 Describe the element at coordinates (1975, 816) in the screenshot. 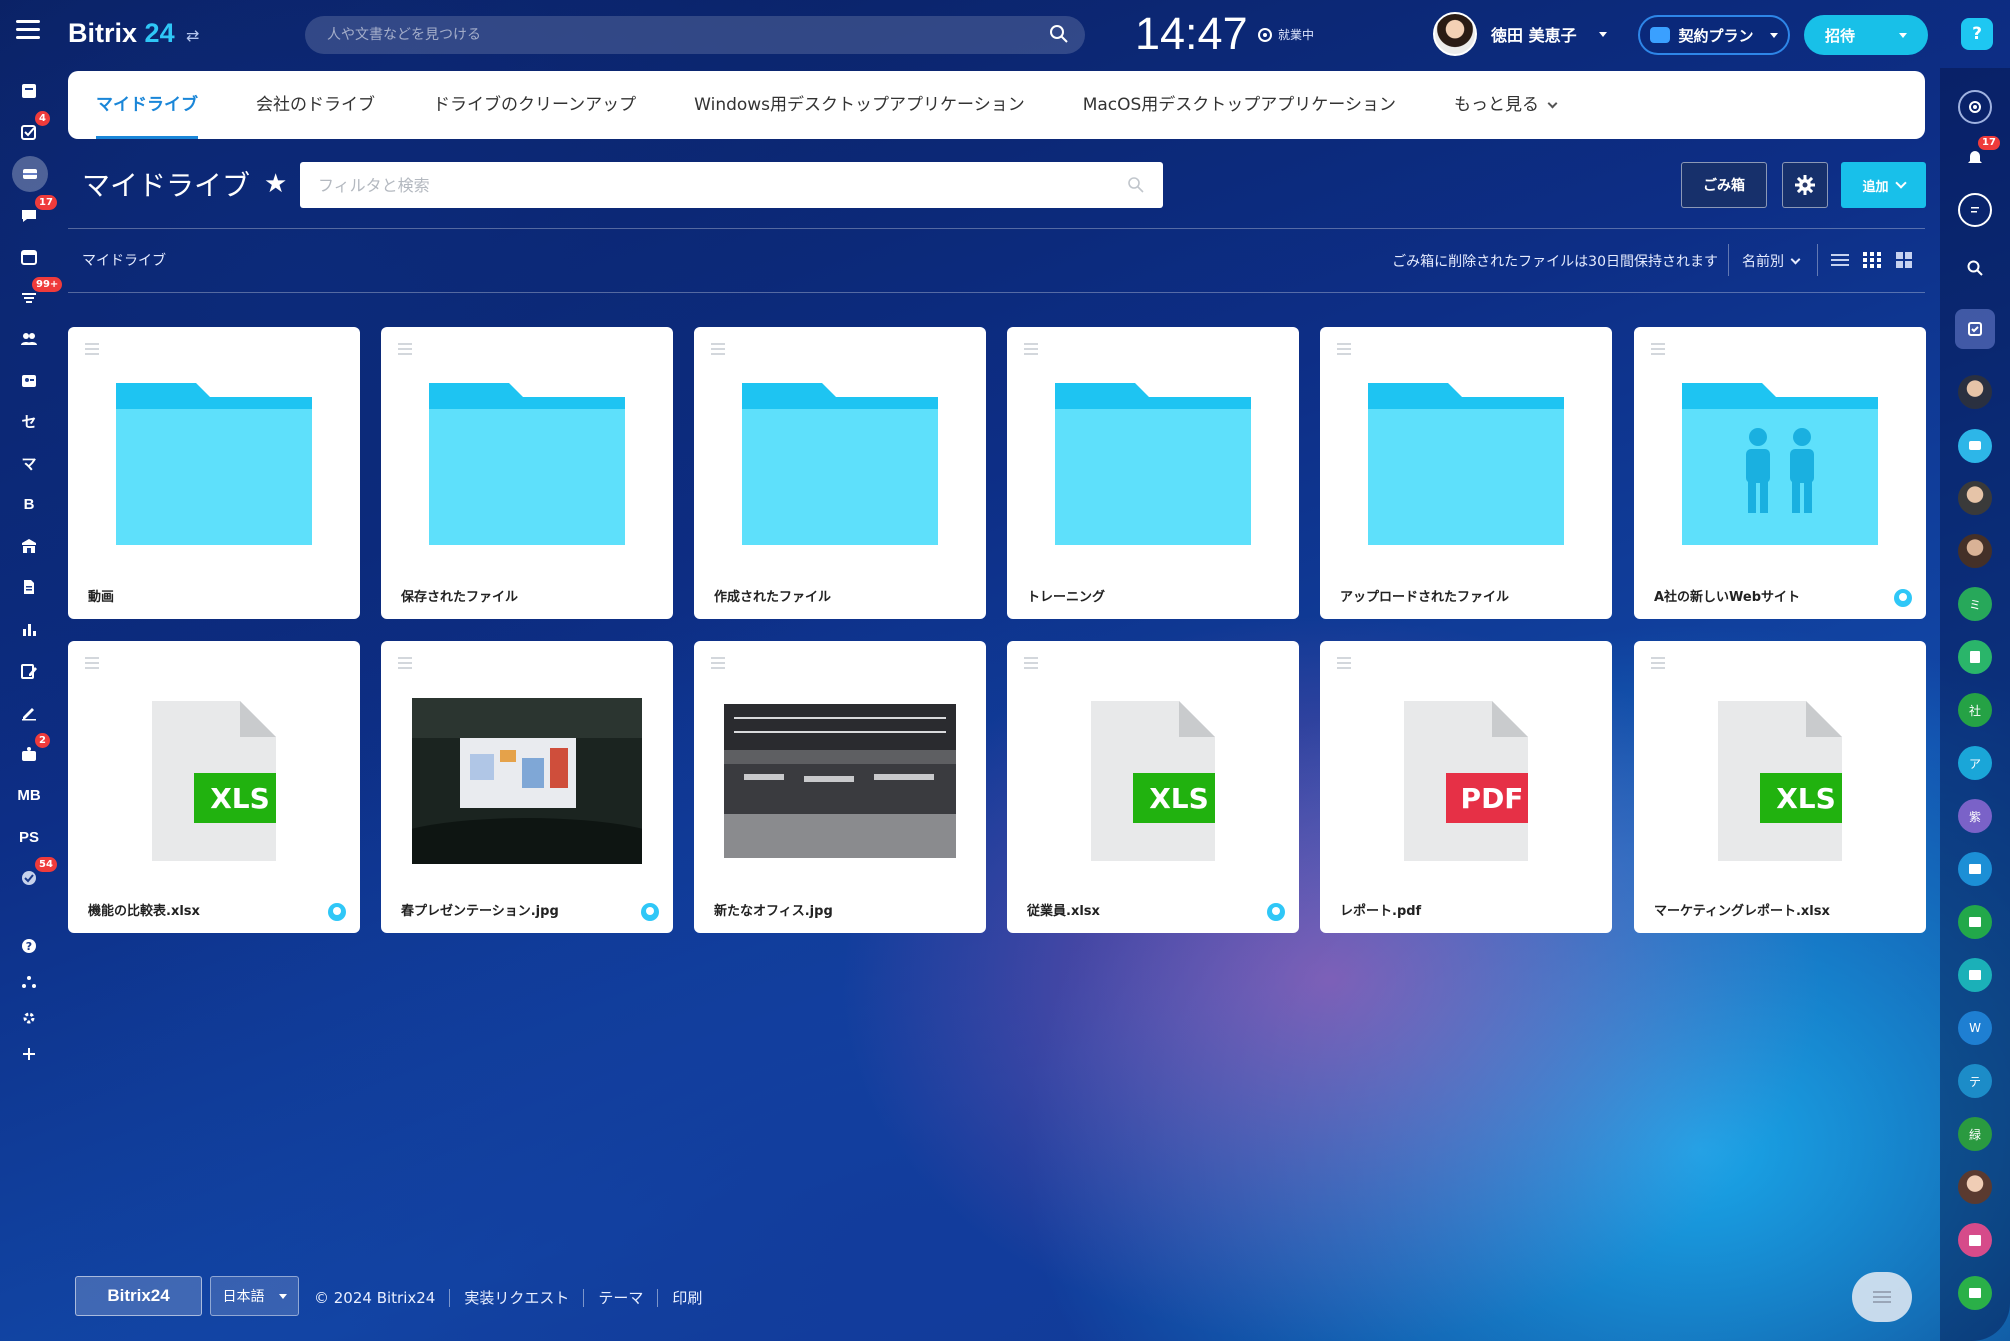

I see `contact-avatar: 紫` at that location.